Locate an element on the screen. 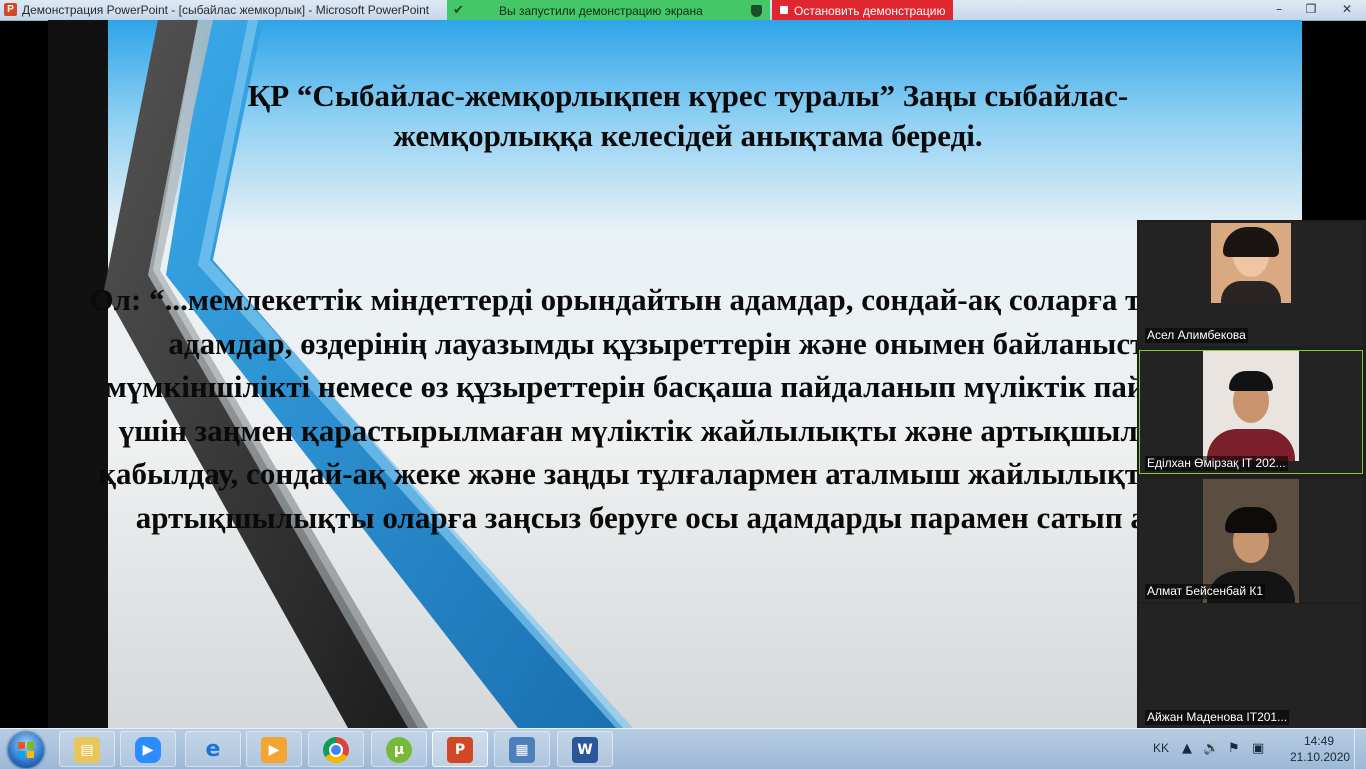 The width and height of the screenshot is (1366, 769). stop-share-label: Остановить демонстрацию is located at coordinates (870, 11).